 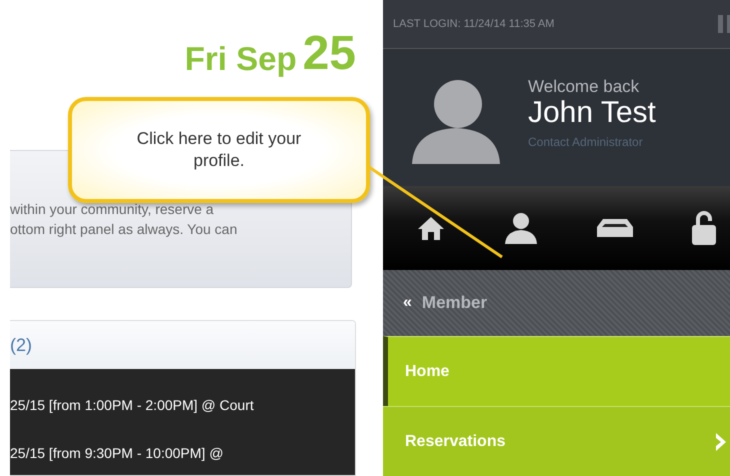 What do you see at coordinates (473, 24) in the screenshot?
I see `last-login-text: LAST LOGIN: 11/24/14 11:35 AM` at bounding box center [473, 24].